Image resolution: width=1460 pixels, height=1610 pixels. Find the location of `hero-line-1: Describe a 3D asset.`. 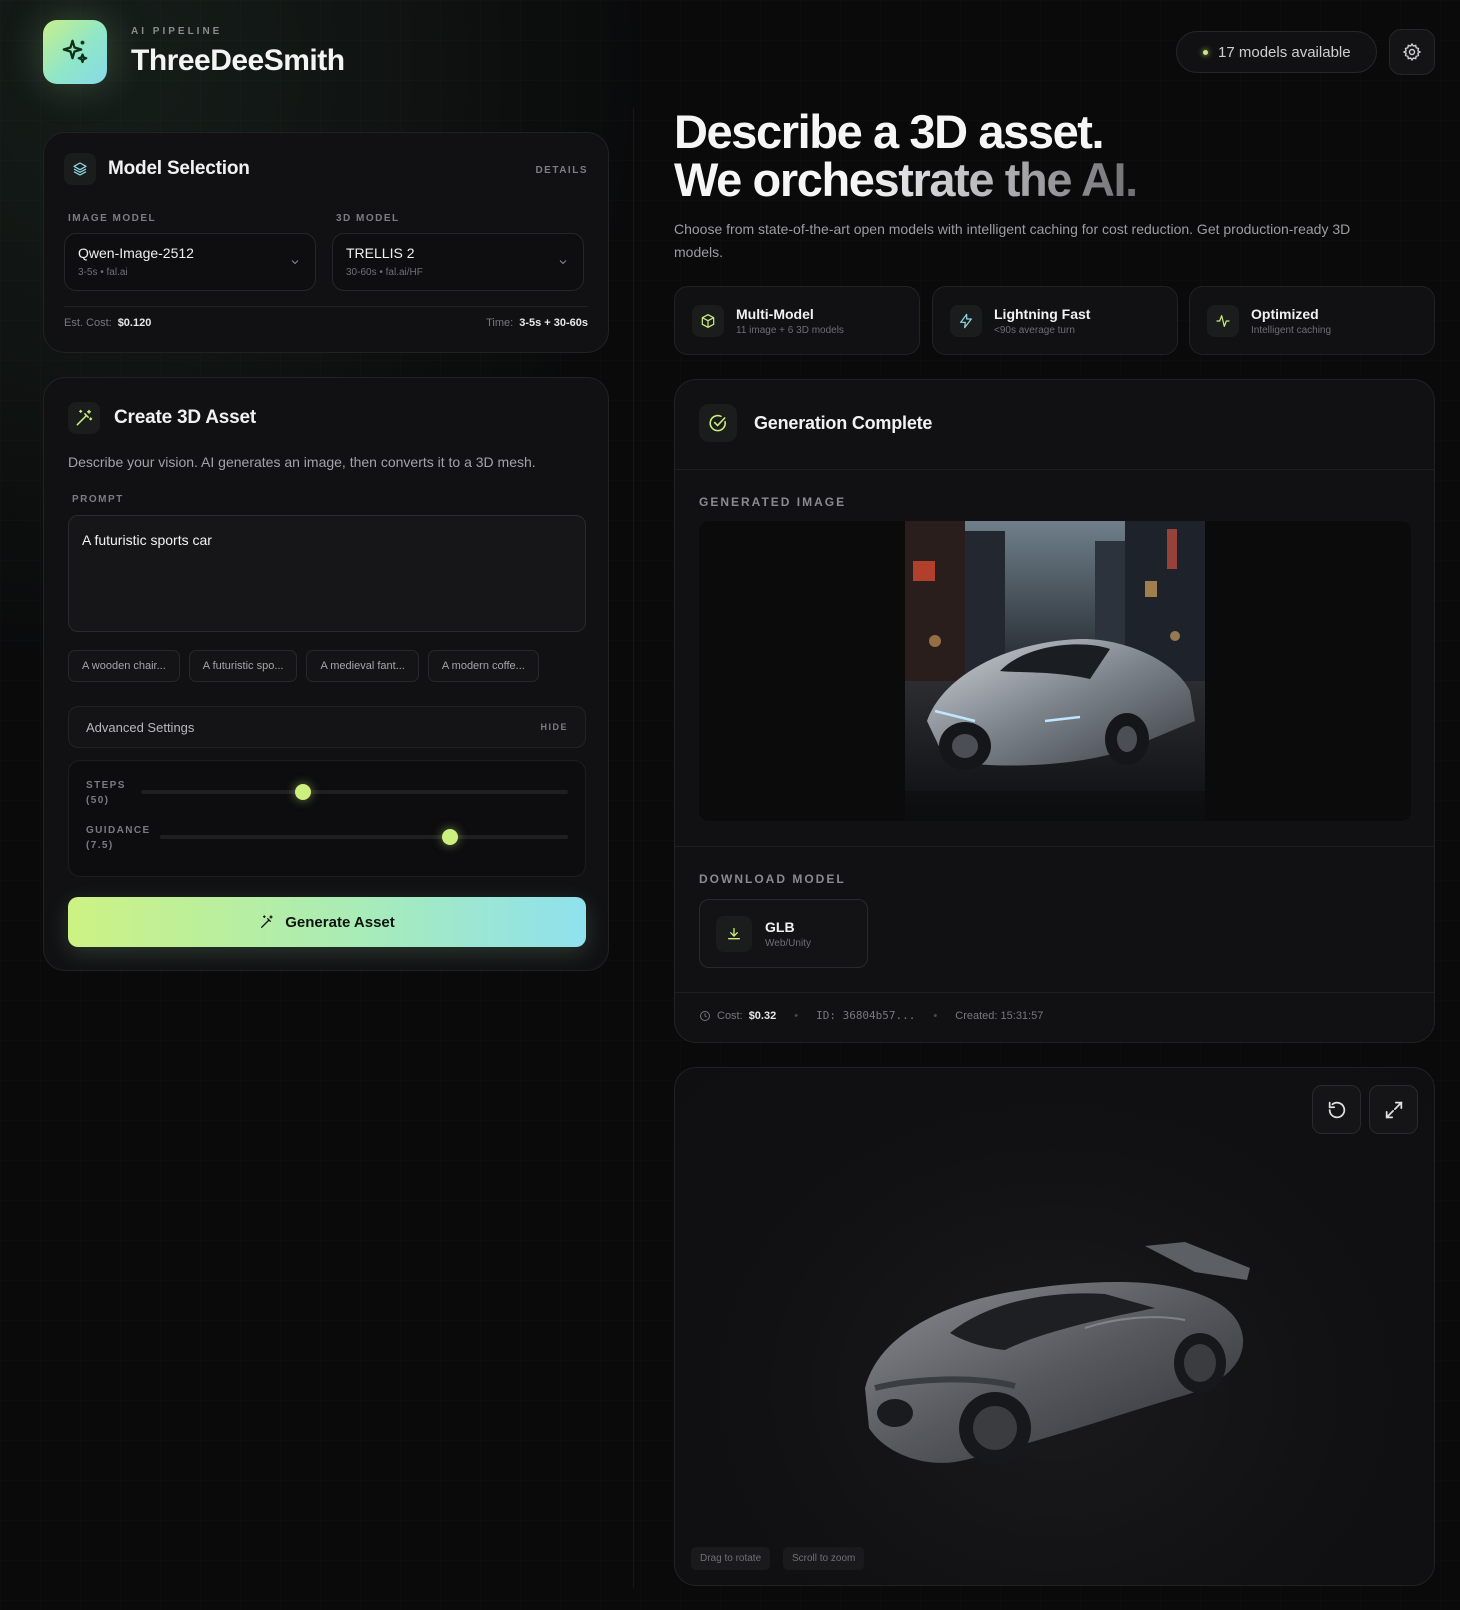

hero-line-1: Describe a 3D asset. is located at coordinates (889, 131).